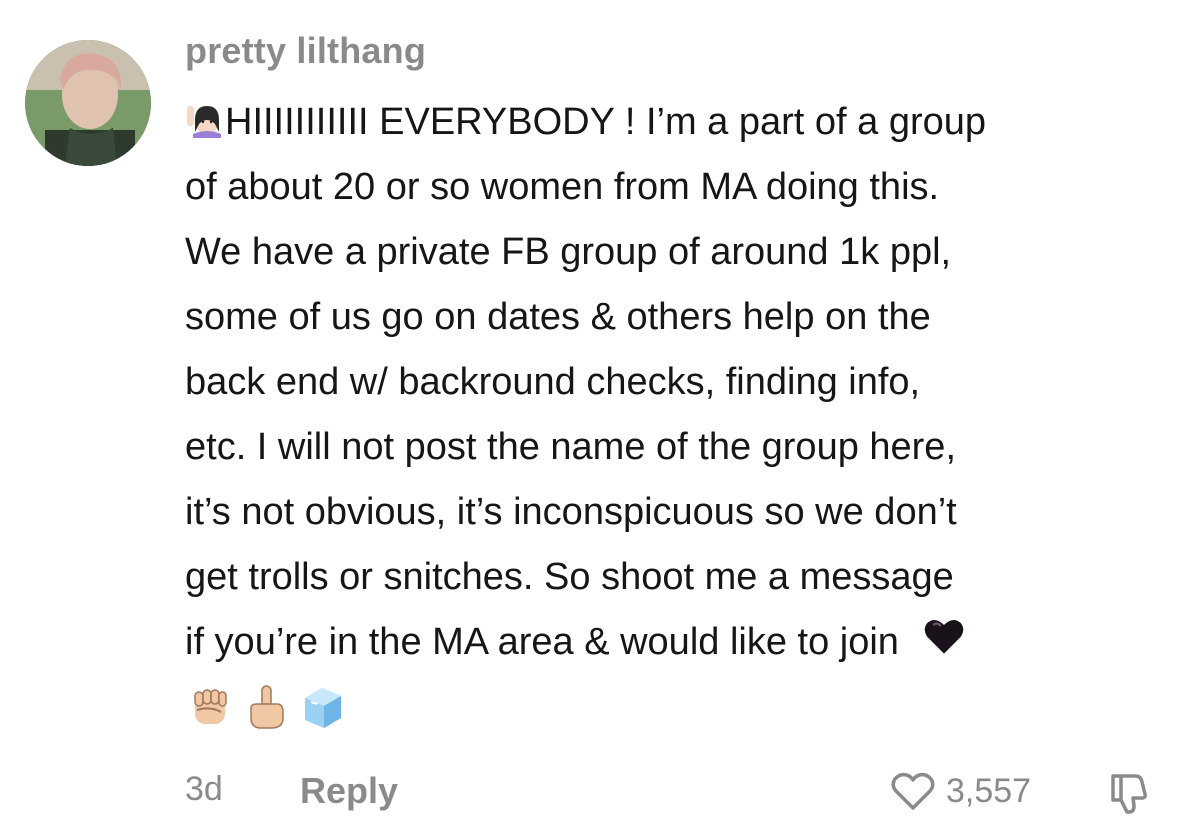  What do you see at coordinates (680, 795) in the screenshot?
I see `comment-footer: 3d Reply 3,557` at bounding box center [680, 795].